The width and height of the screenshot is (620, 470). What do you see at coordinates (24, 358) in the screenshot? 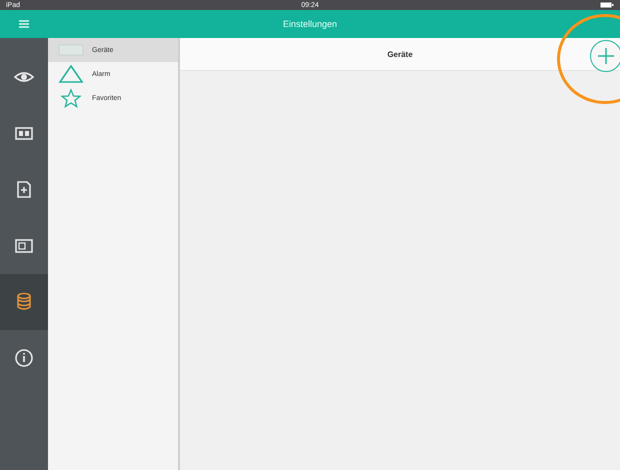
I see `info-icon` at bounding box center [24, 358].